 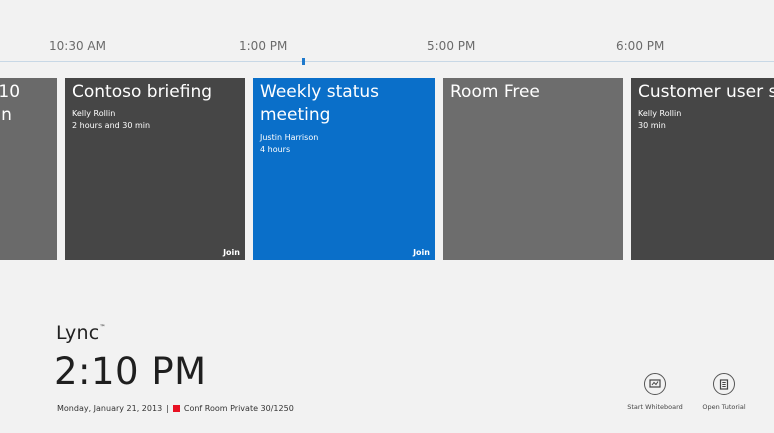 What do you see at coordinates (724, 384) in the screenshot?
I see `tutorial-icon` at bounding box center [724, 384].